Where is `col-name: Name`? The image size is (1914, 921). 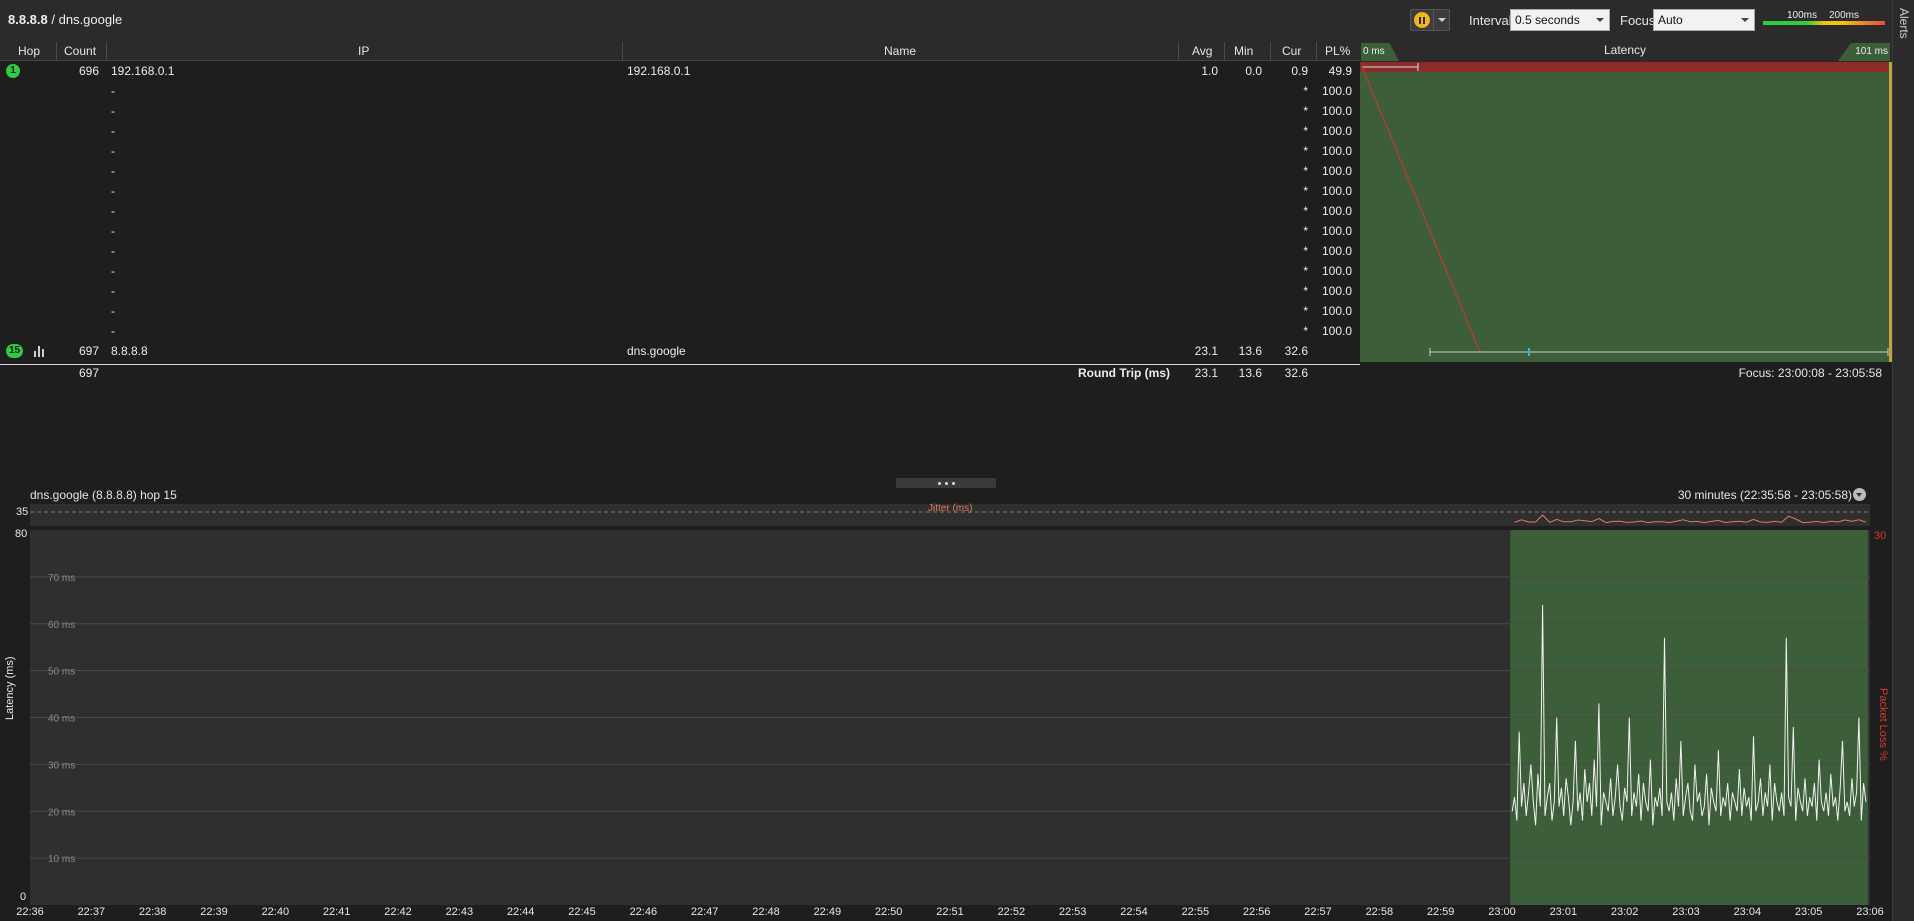
col-name: Name is located at coordinates (900, 51).